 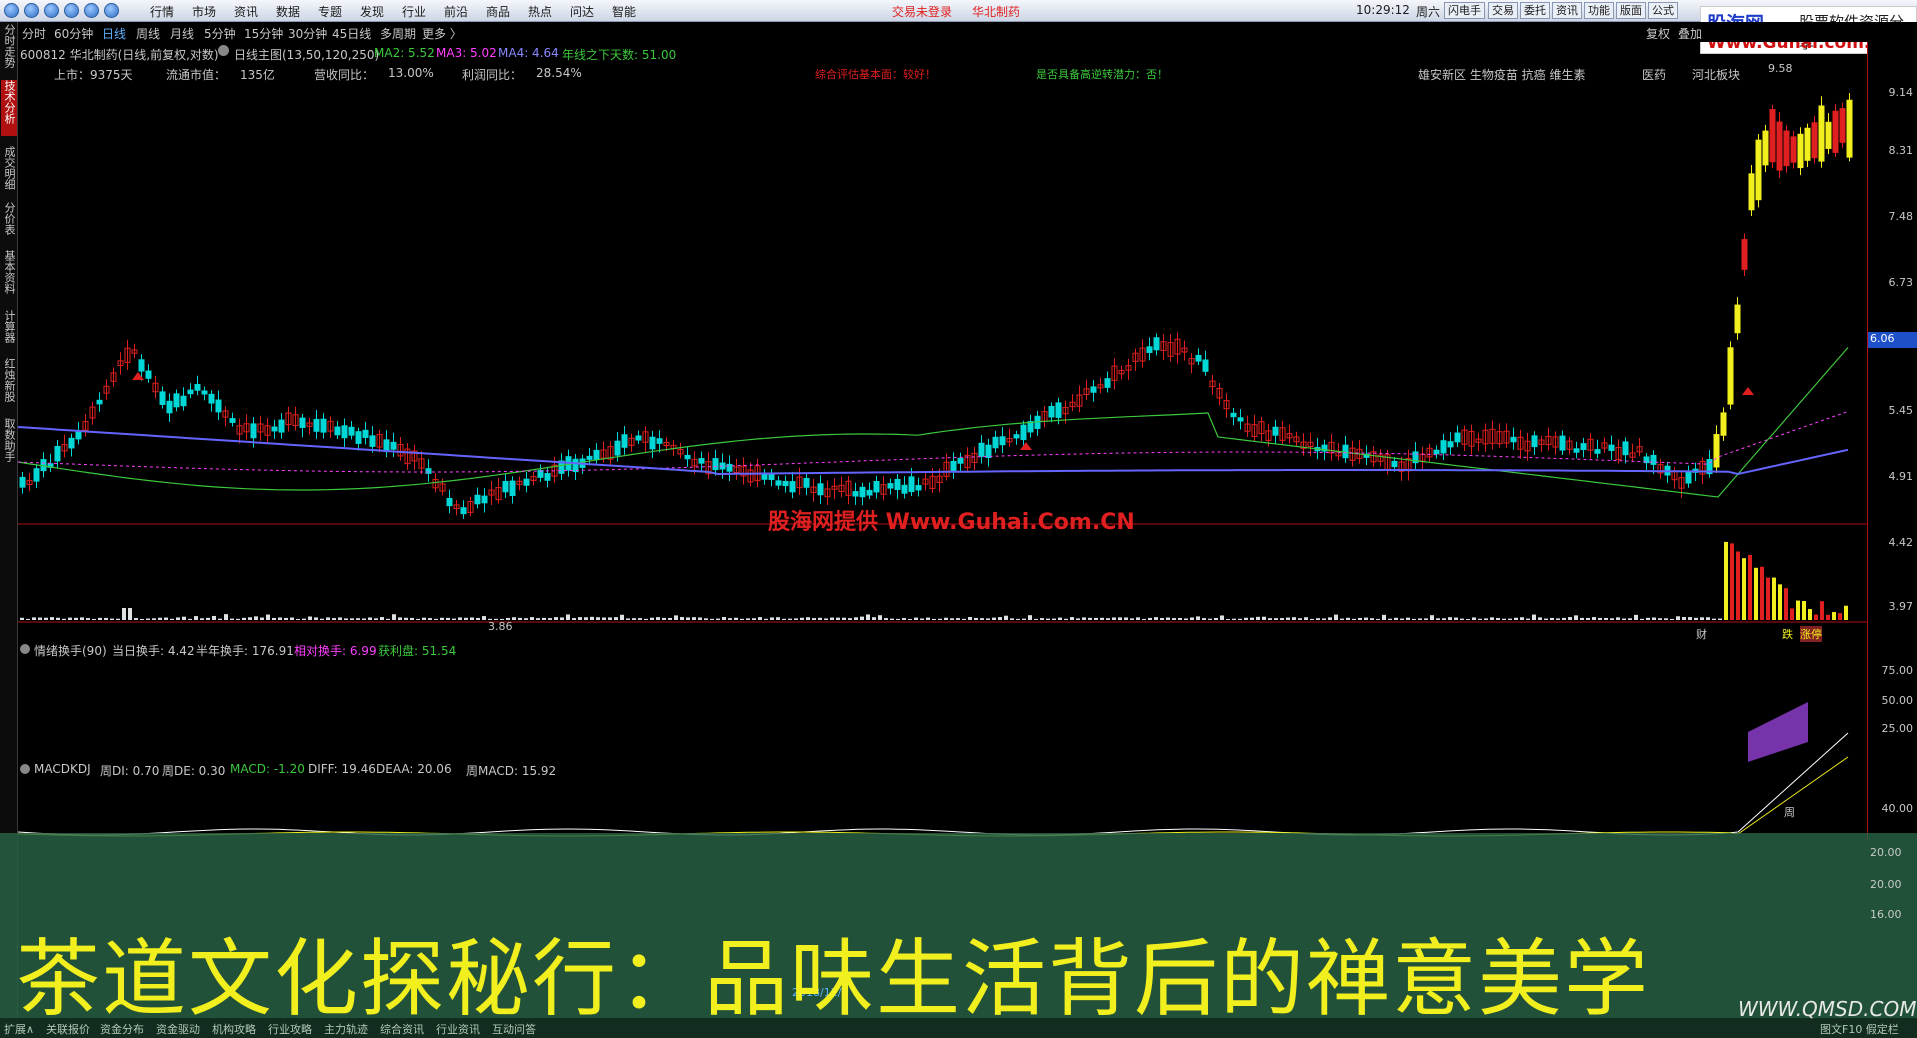 What do you see at coordinates (1535, 10) in the screenshot?
I see `order-button: 委托` at bounding box center [1535, 10].